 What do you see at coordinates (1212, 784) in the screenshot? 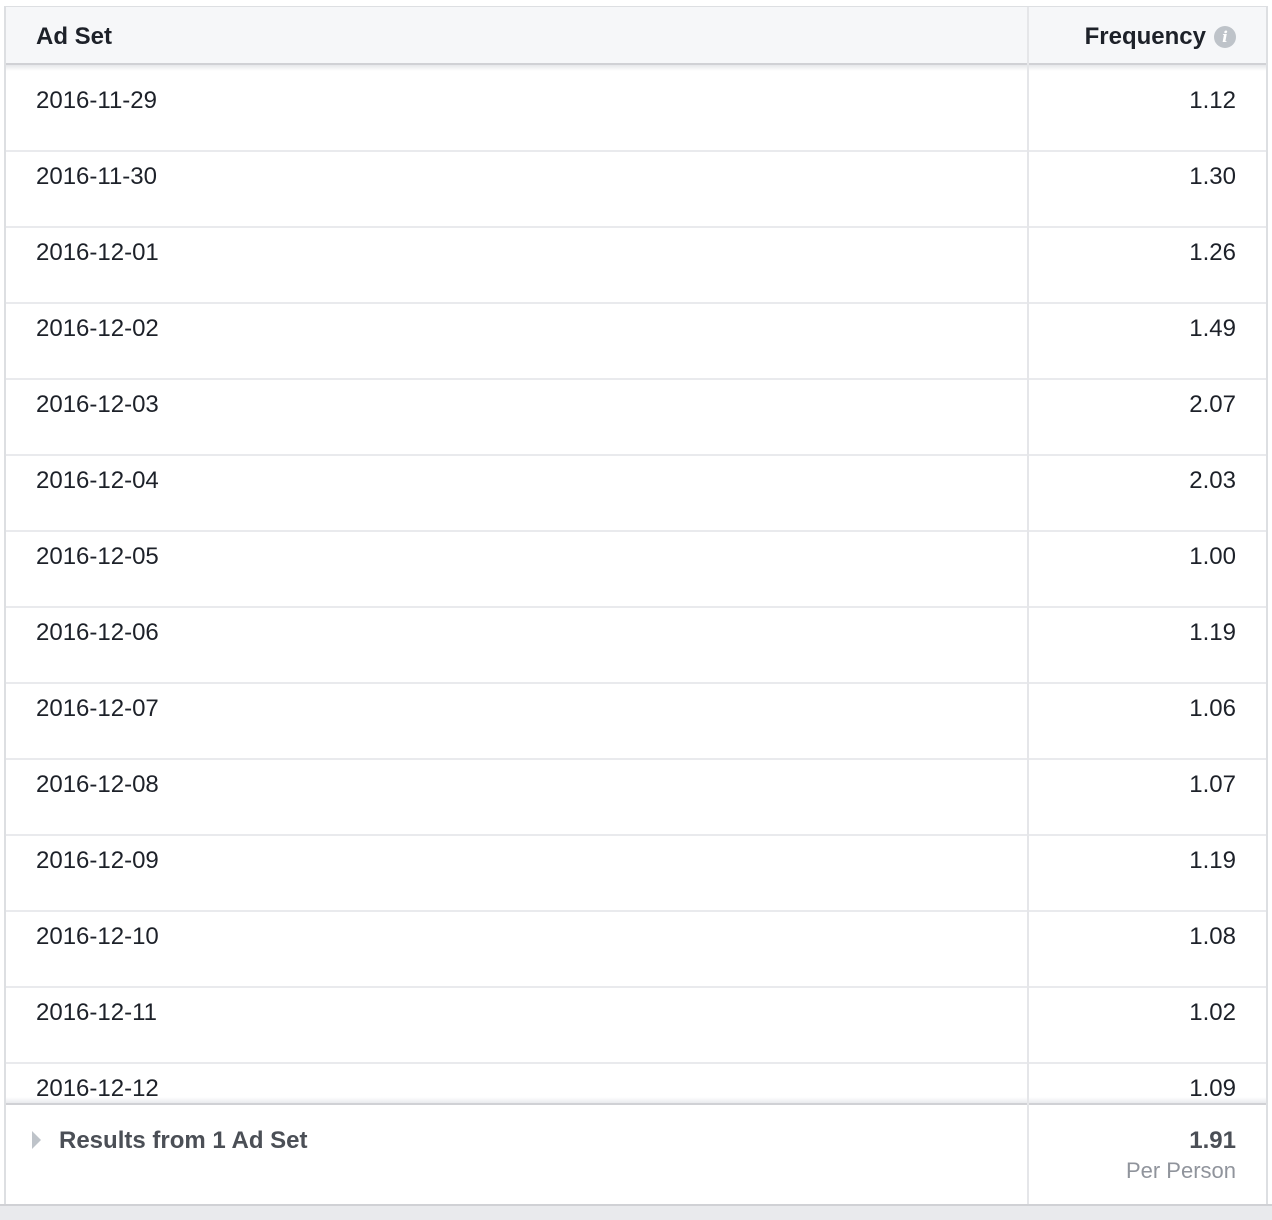
I see `frequency-cell: 1.07` at bounding box center [1212, 784].